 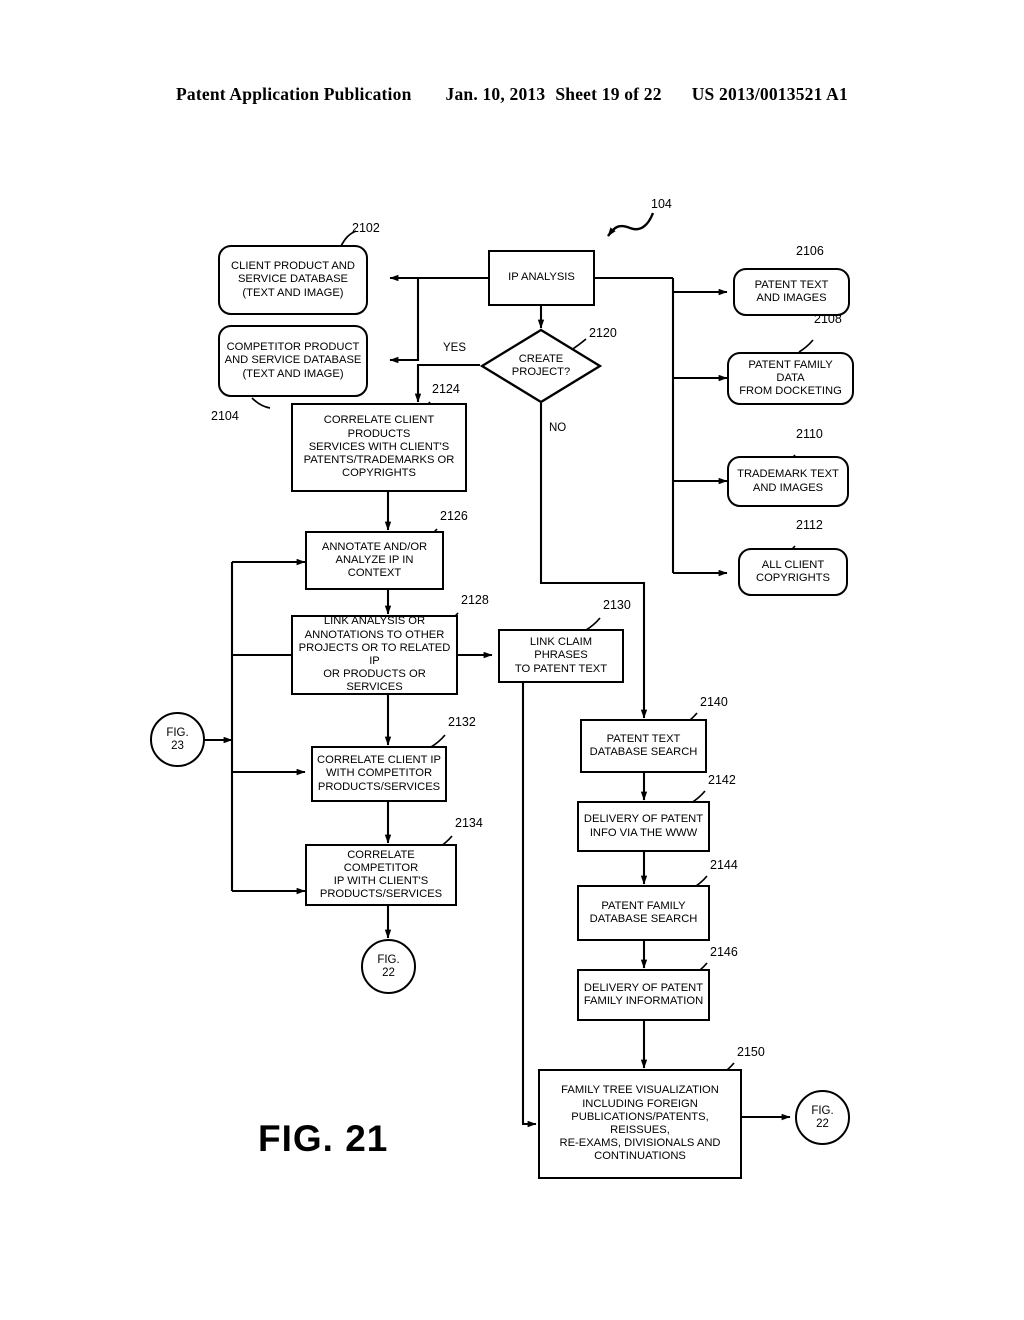 I want to click on ref-2132: 2132, so click(x=462, y=722).